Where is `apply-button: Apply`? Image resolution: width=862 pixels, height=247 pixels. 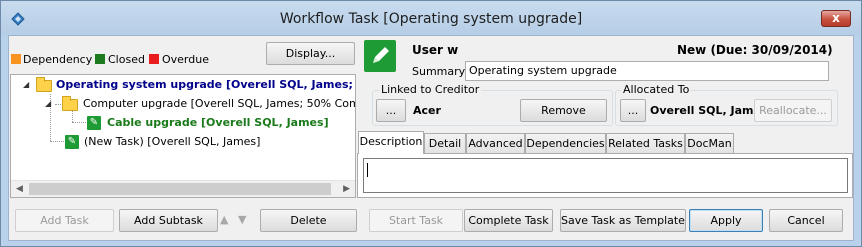
apply-button: Apply is located at coordinates (726, 220).